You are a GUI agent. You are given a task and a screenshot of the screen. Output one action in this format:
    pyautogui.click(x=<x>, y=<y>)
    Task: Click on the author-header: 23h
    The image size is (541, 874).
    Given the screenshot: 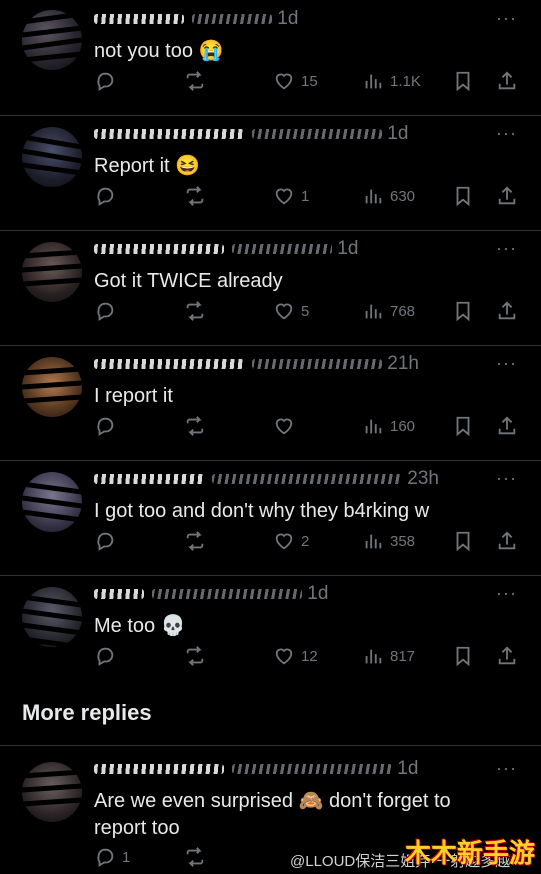 What is the action you would take?
    pyautogui.click(x=266, y=479)
    